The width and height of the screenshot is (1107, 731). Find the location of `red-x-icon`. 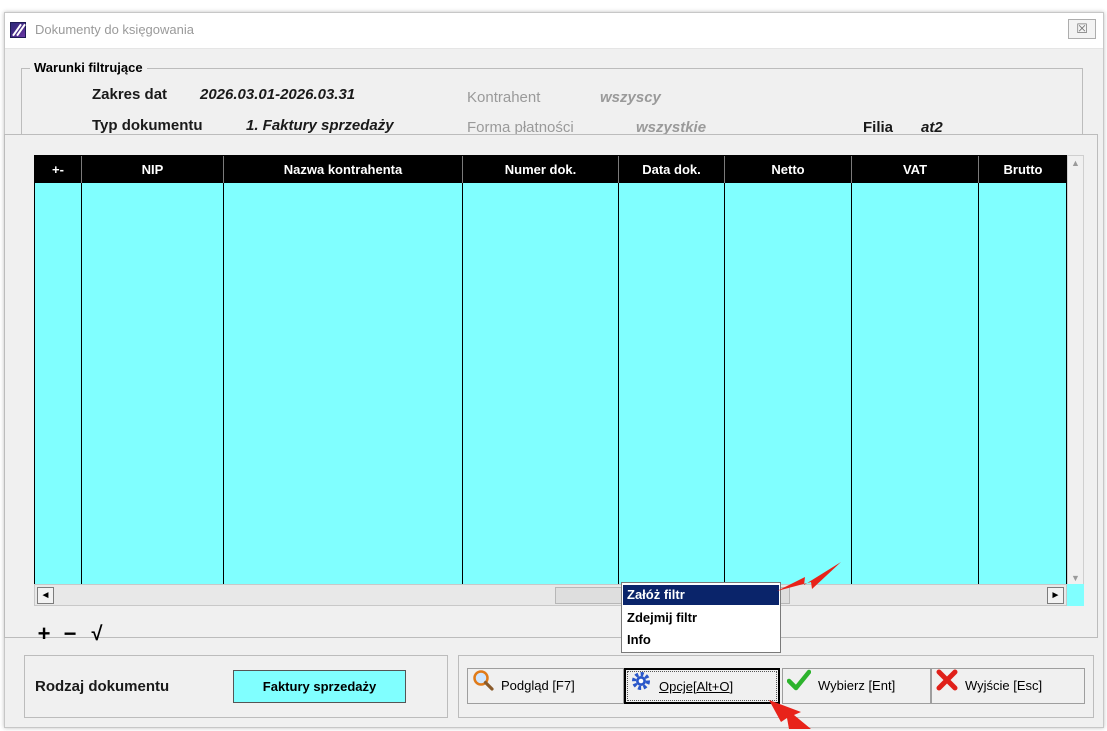

red-x-icon is located at coordinates (947, 686).